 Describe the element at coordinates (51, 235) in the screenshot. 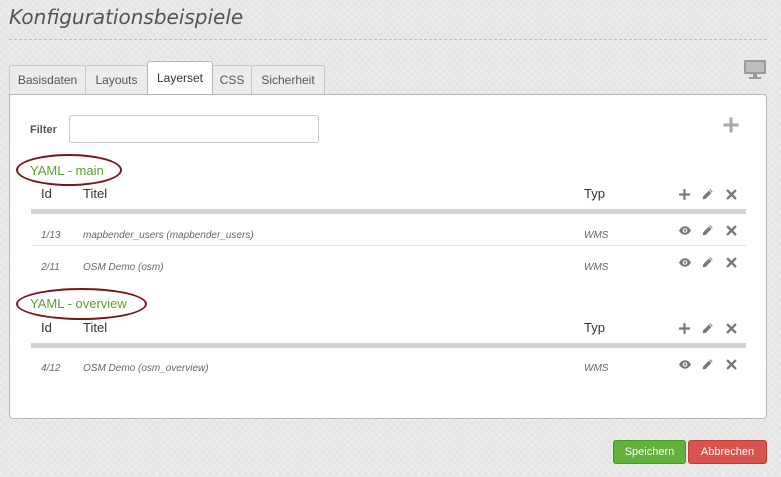

I see `row-id: 1/13` at that location.